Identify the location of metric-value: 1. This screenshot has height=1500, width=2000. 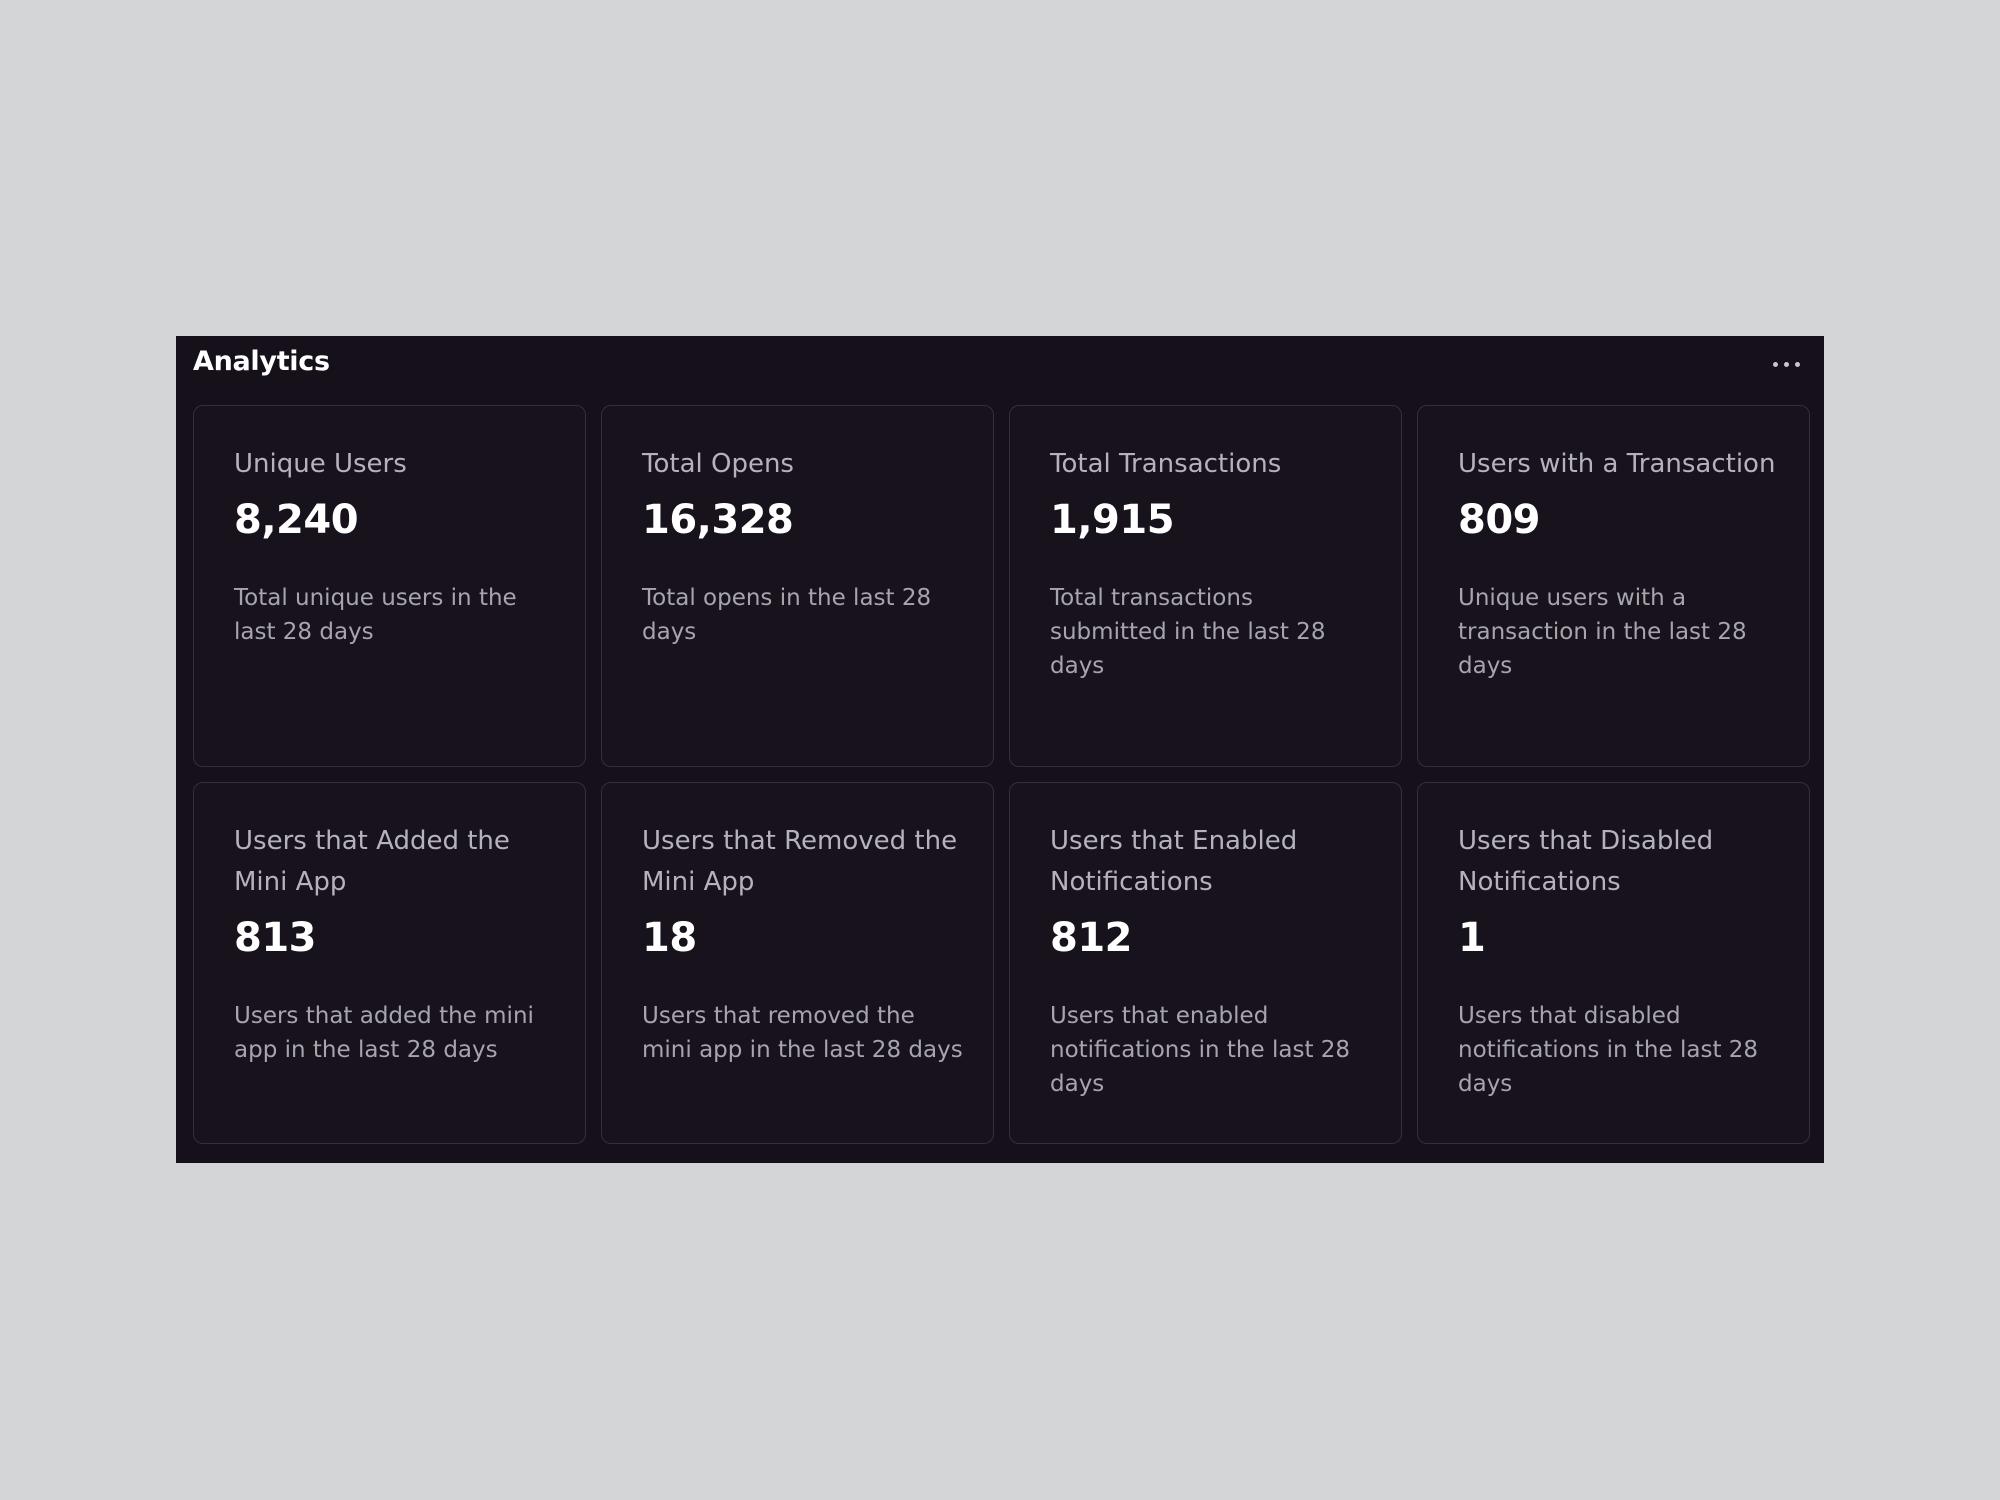
(1472, 938).